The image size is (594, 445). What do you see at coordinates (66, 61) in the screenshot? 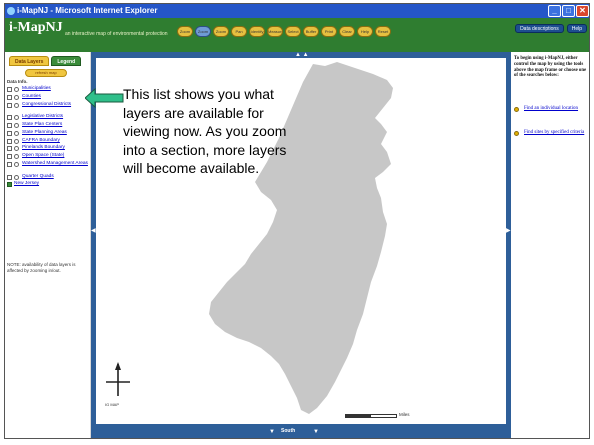
I see `tab-legend: Legend` at bounding box center [66, 61].